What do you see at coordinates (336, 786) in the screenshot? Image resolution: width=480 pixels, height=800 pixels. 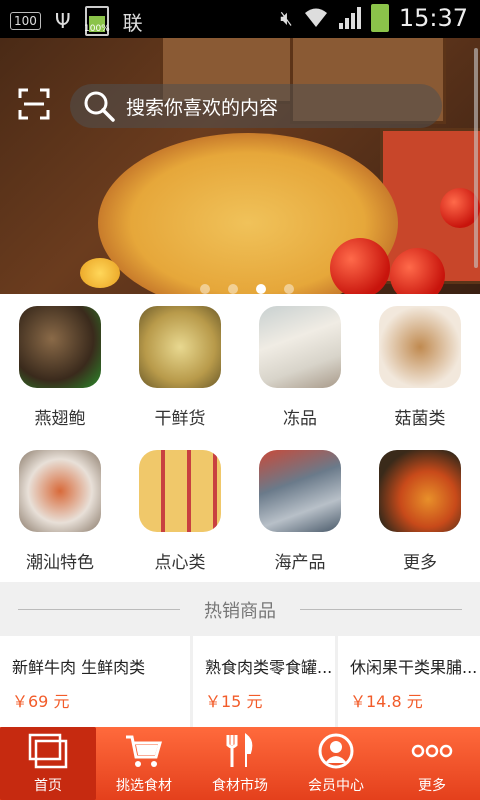 I see `nav-label: 会员中心` at bounding box center [336, 786].